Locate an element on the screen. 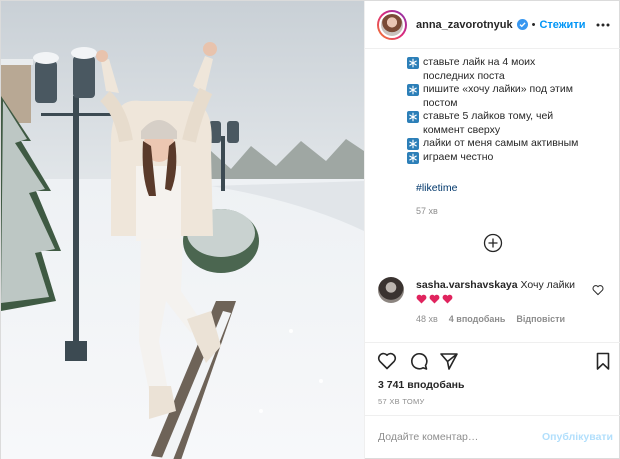 This screenshot has width=620, height=459. bookmark-icon is located at coordinates (603, 361).